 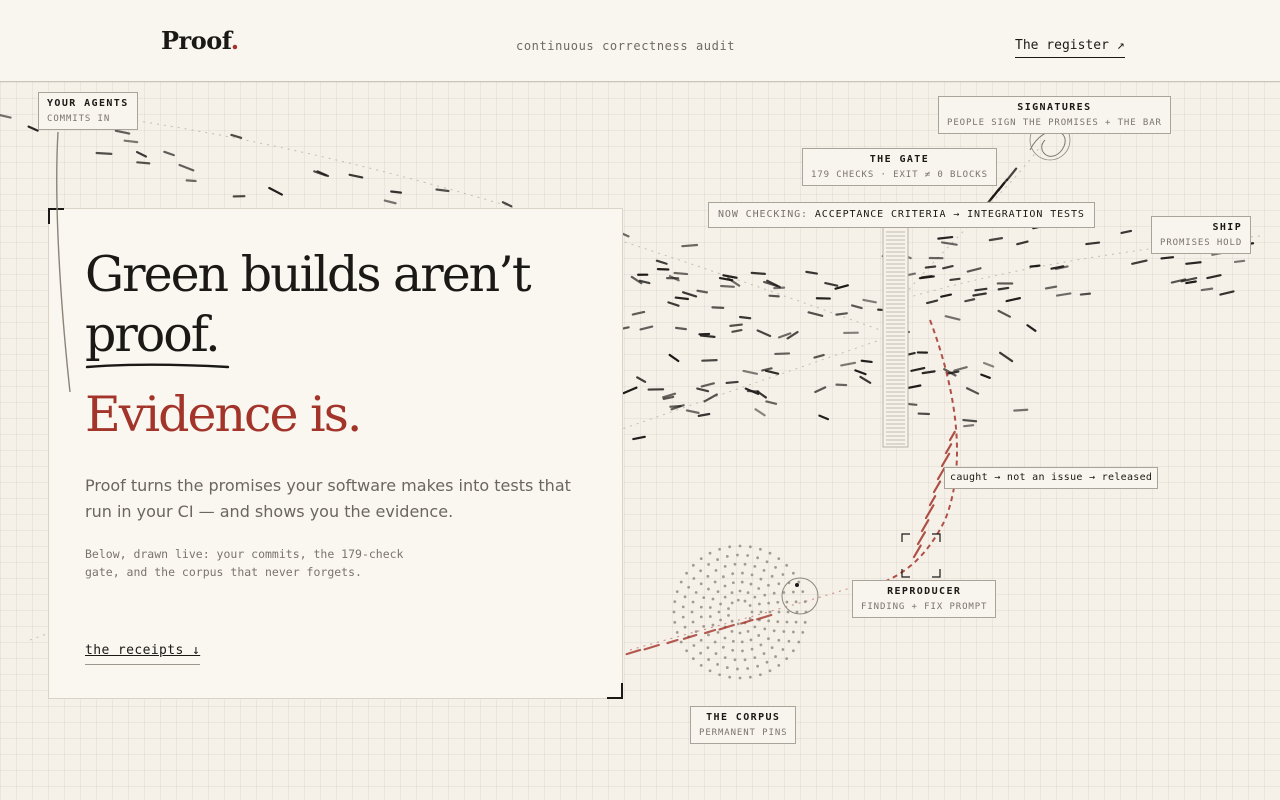 I want to click on now-checking-label: NOW CHECKING:, so click(x=763, y=214).